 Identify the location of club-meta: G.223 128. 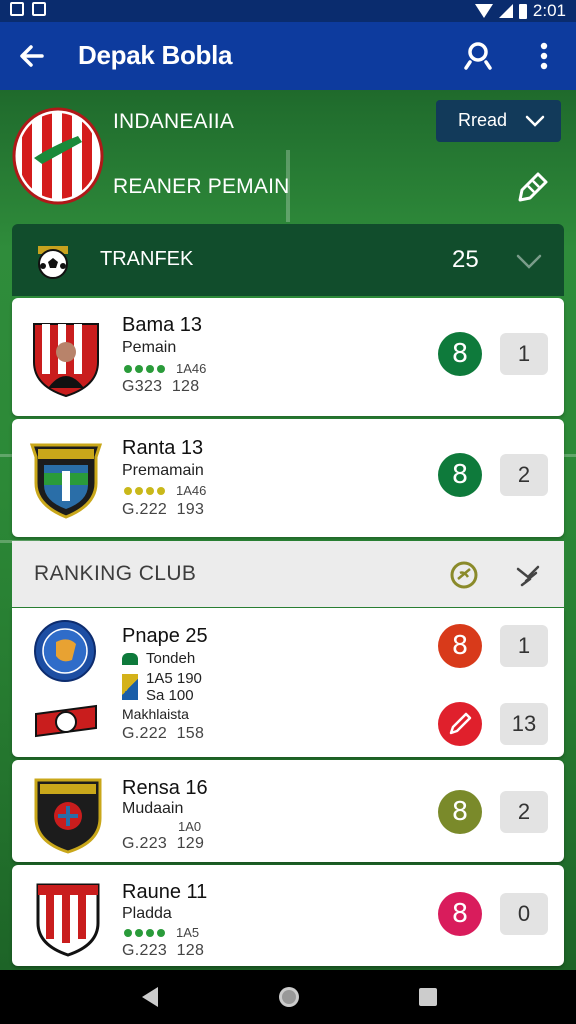
(163, 950).